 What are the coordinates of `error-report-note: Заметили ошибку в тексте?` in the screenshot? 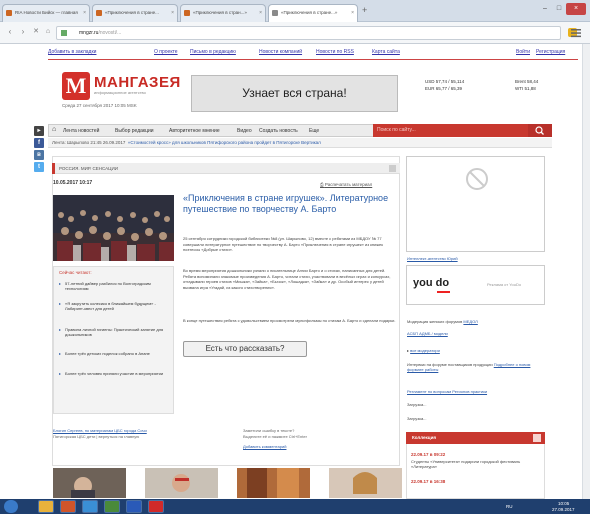 It's located at (269, 430).